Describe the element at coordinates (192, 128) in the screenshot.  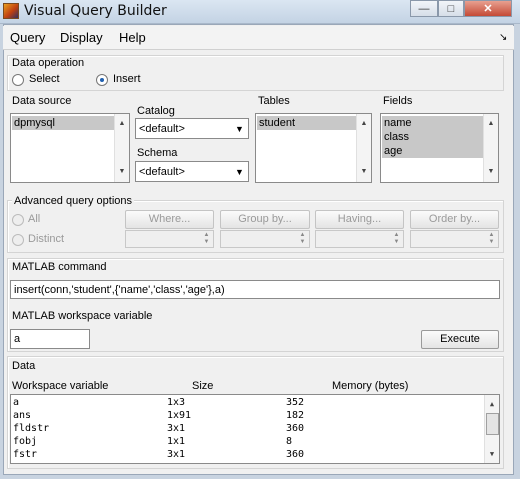
I see `catalog-dropdown: <default> ▼` at that location.